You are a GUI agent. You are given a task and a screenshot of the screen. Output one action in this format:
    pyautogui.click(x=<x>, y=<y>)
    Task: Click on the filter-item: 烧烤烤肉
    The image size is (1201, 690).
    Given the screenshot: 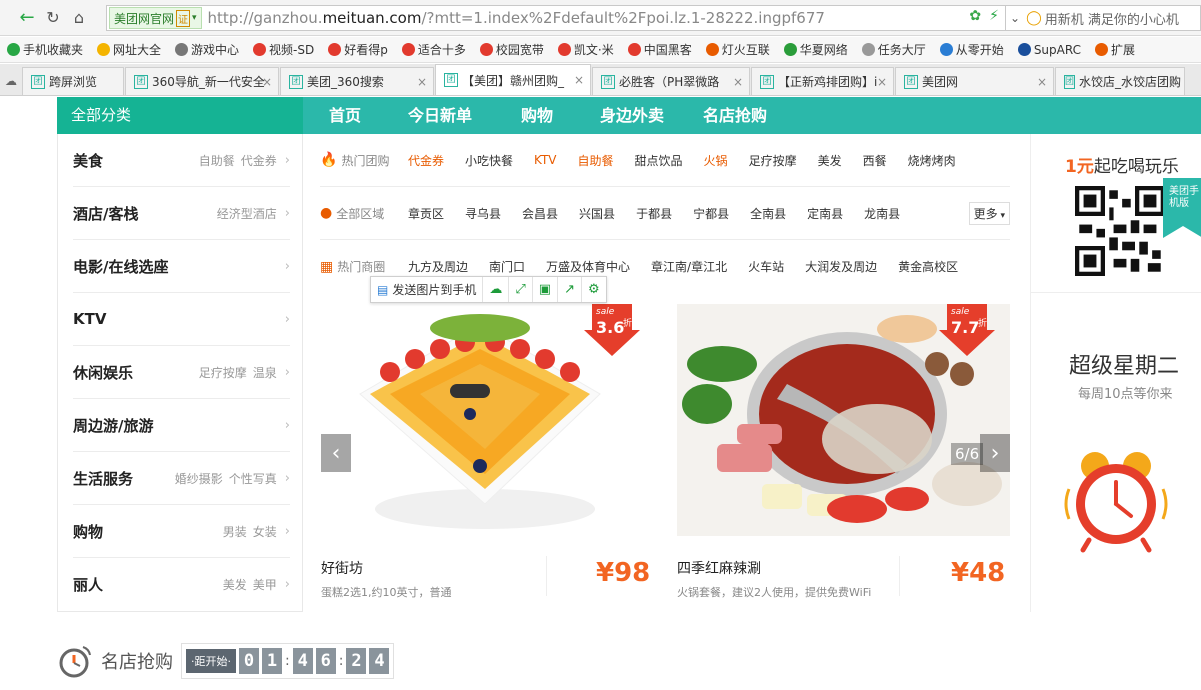 What is the action you would take?
    pyautogui.click(x=932, y=160)
    